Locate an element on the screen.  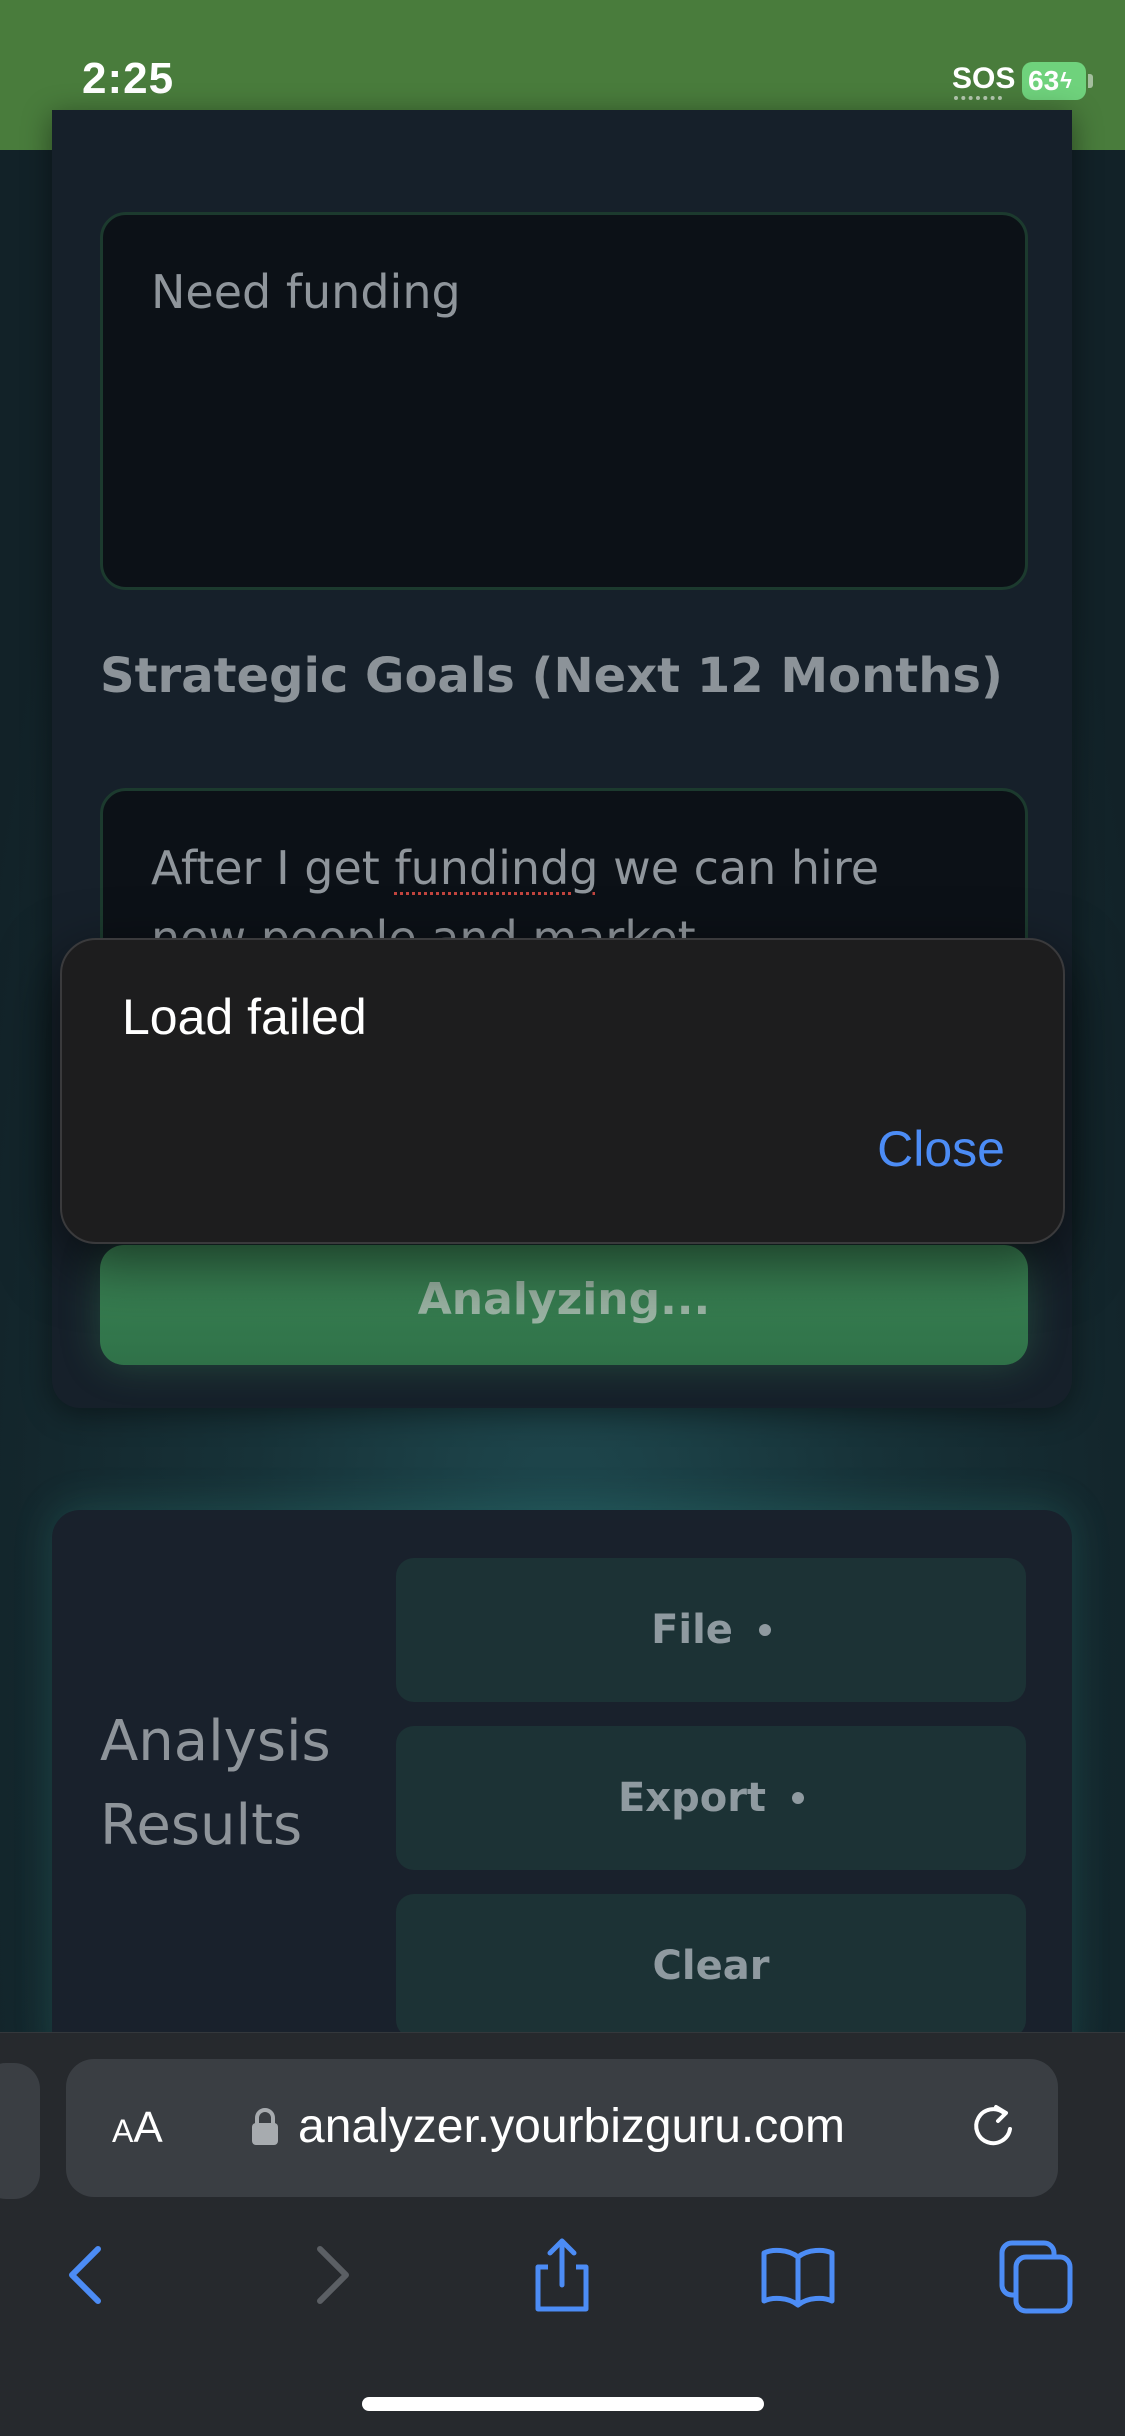
results-title: Analysis Results is located at coordinates (215, 1783).